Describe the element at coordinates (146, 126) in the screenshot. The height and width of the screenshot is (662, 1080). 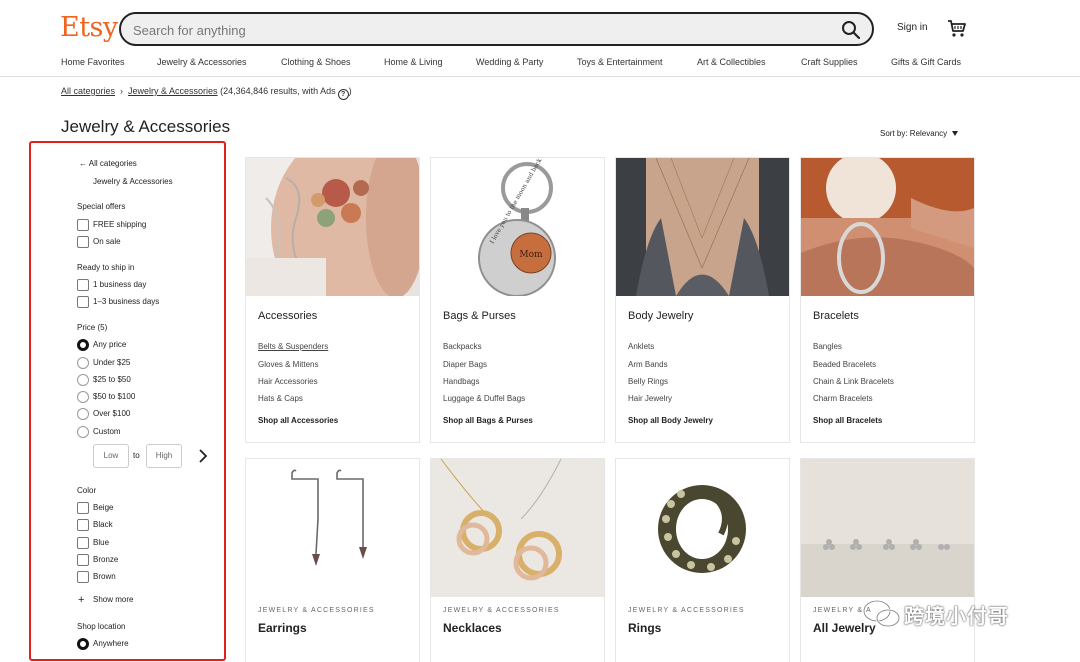
I see `page-title: Jewelry & Accessories` at that location.